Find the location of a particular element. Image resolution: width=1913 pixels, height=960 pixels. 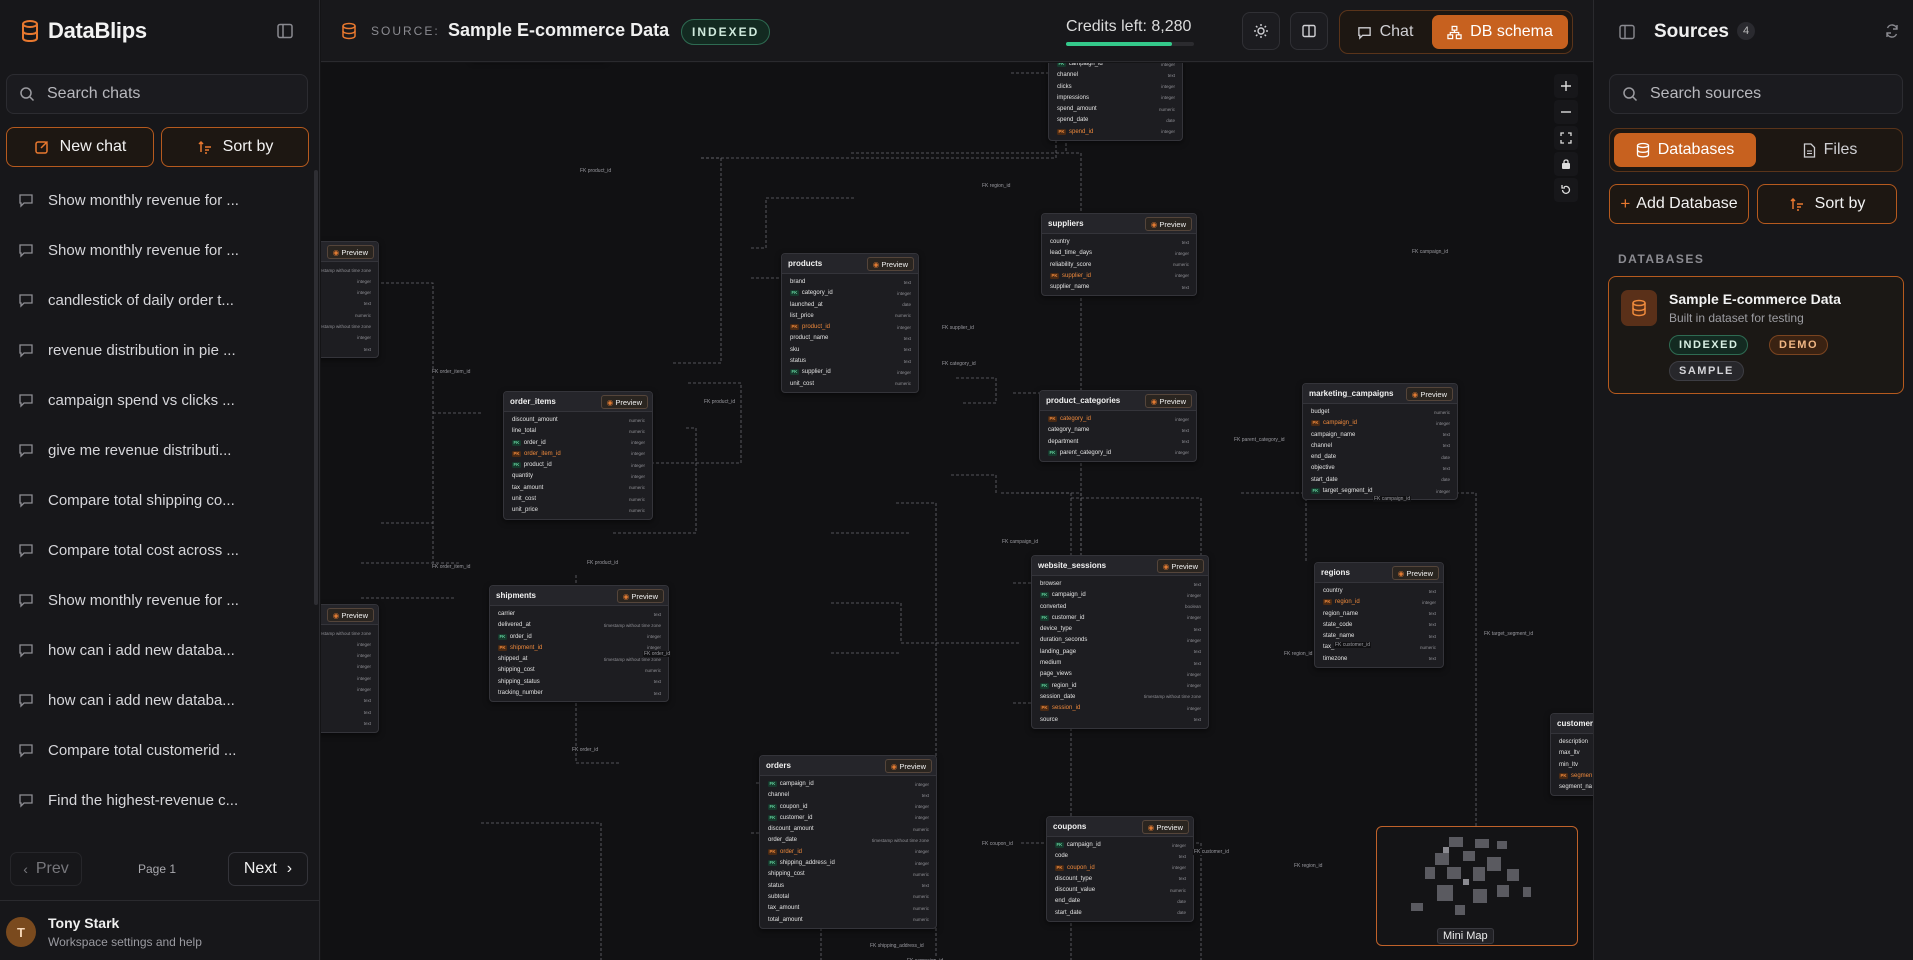

db-schema-view-button: DB schema is located at coordinates (1500, 32).